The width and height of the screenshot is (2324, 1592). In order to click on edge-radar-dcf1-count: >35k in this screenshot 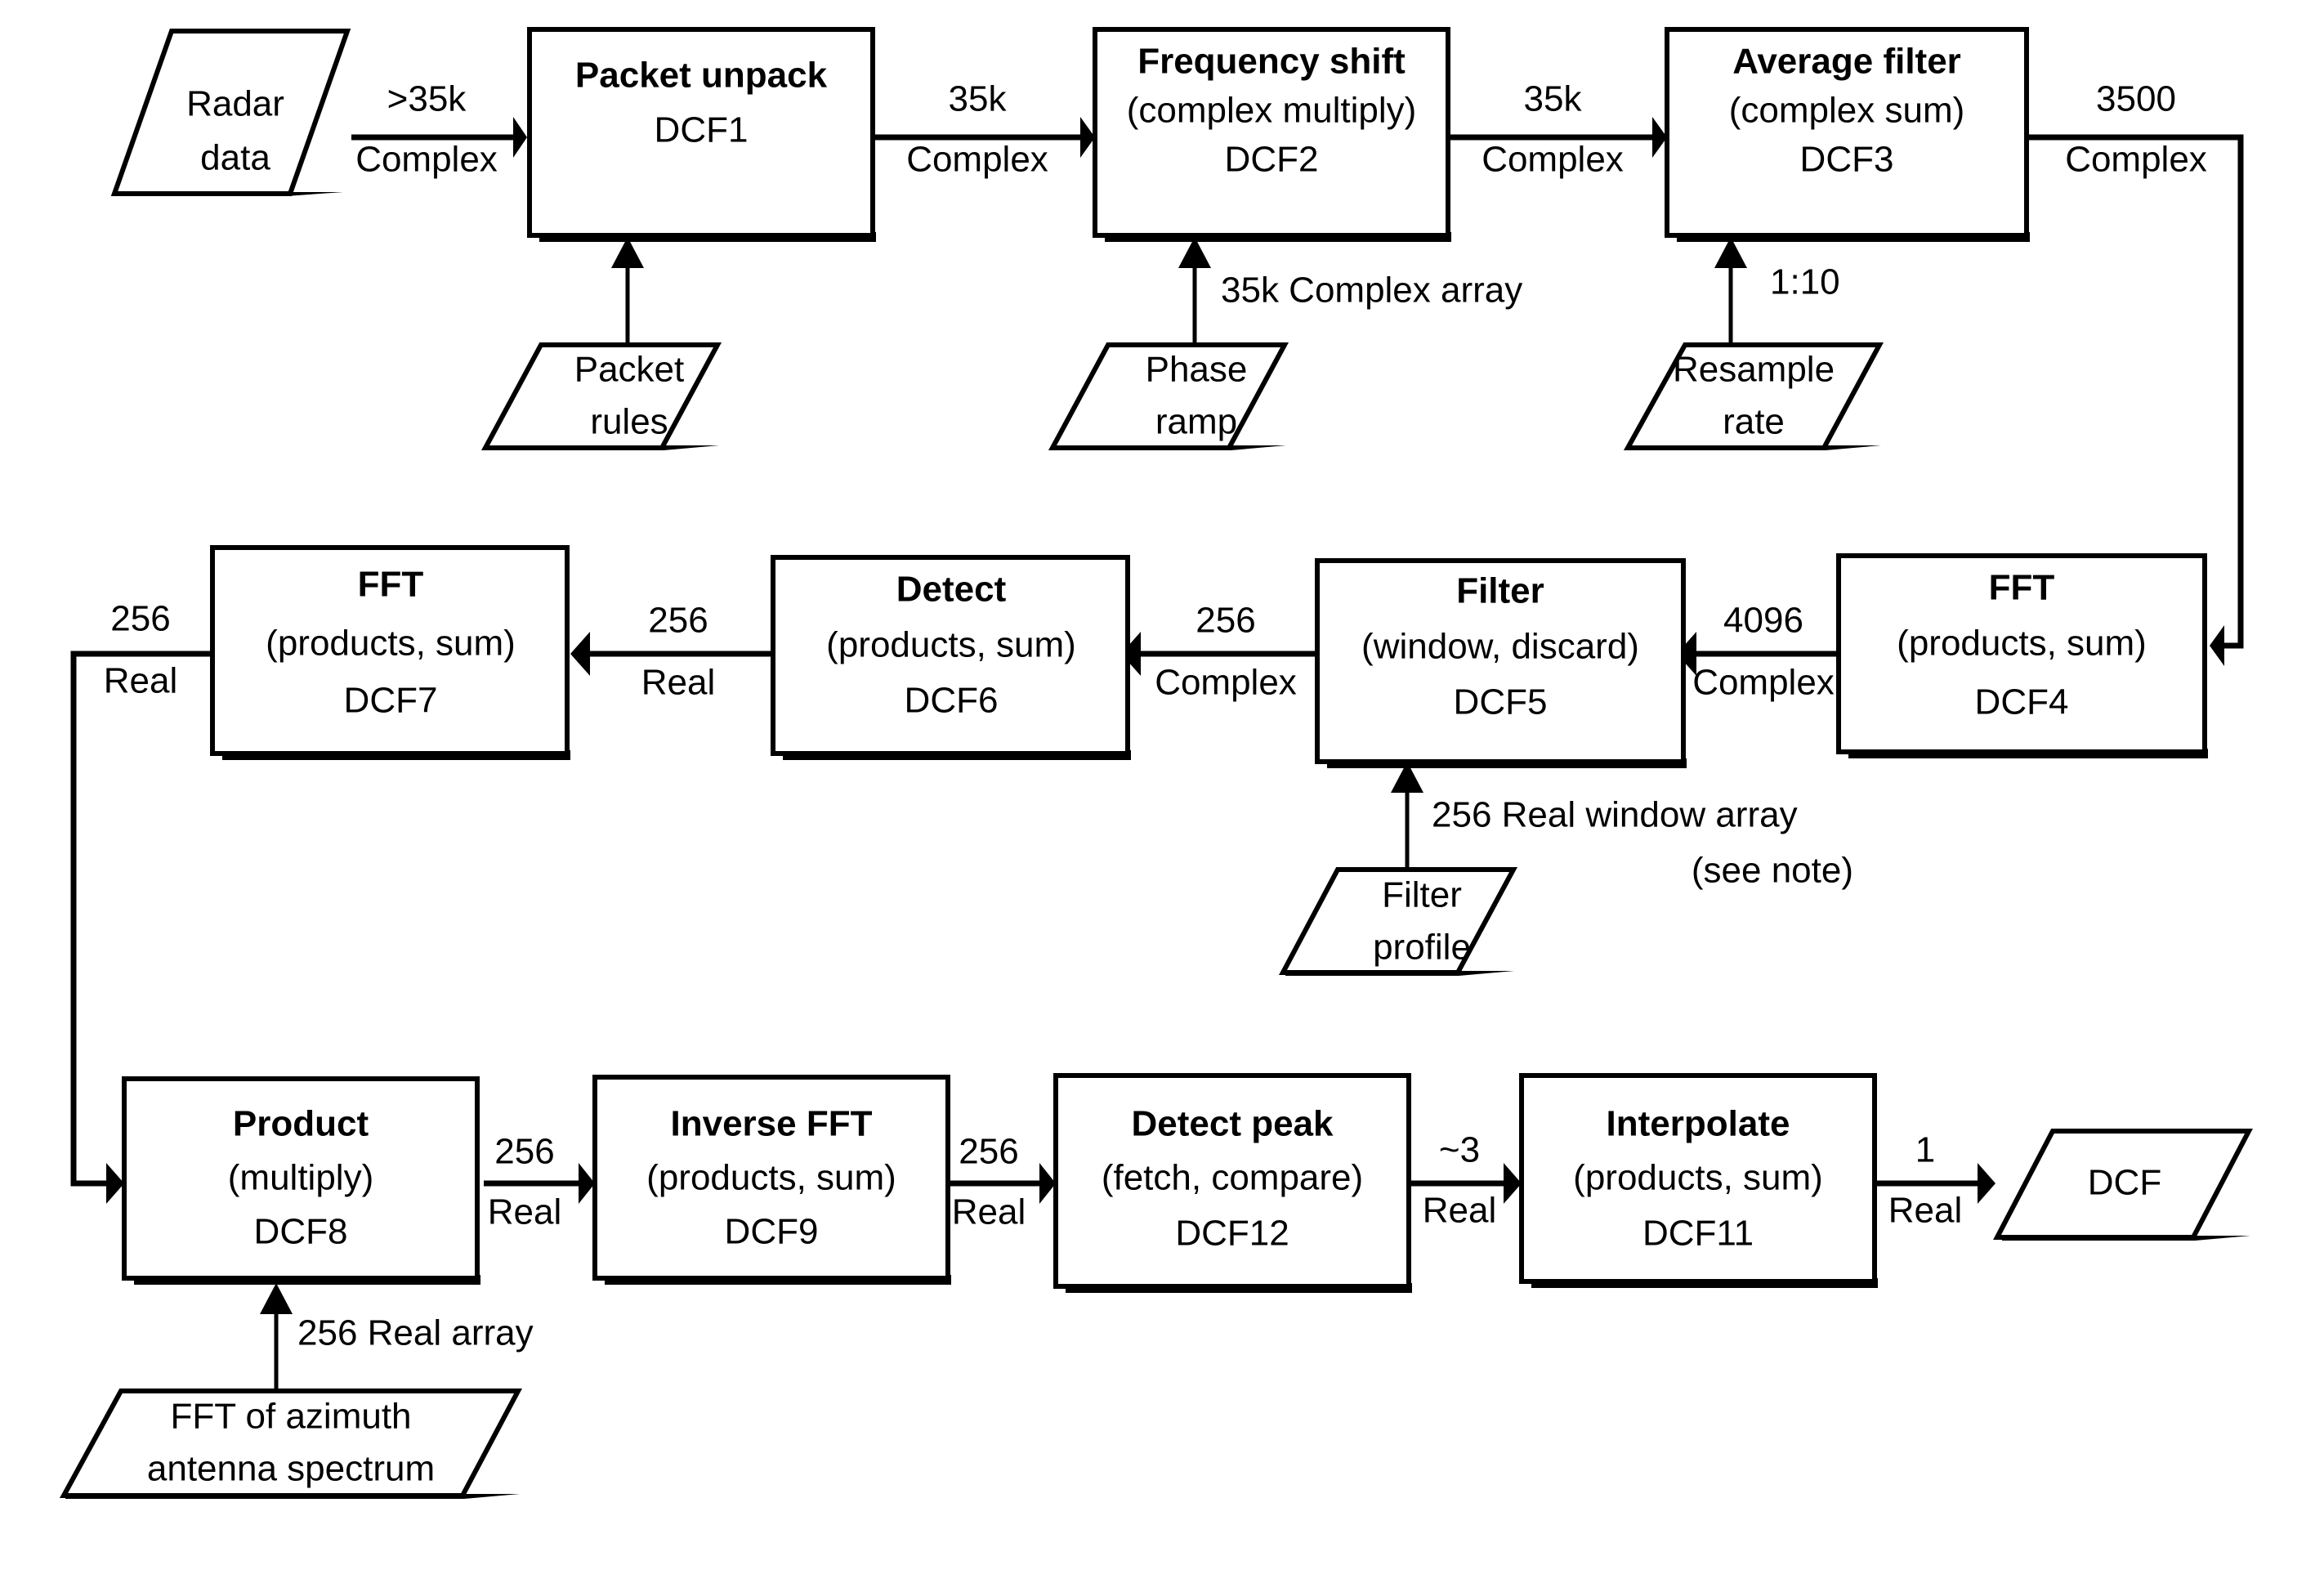, I will do `click(427, 99)`.